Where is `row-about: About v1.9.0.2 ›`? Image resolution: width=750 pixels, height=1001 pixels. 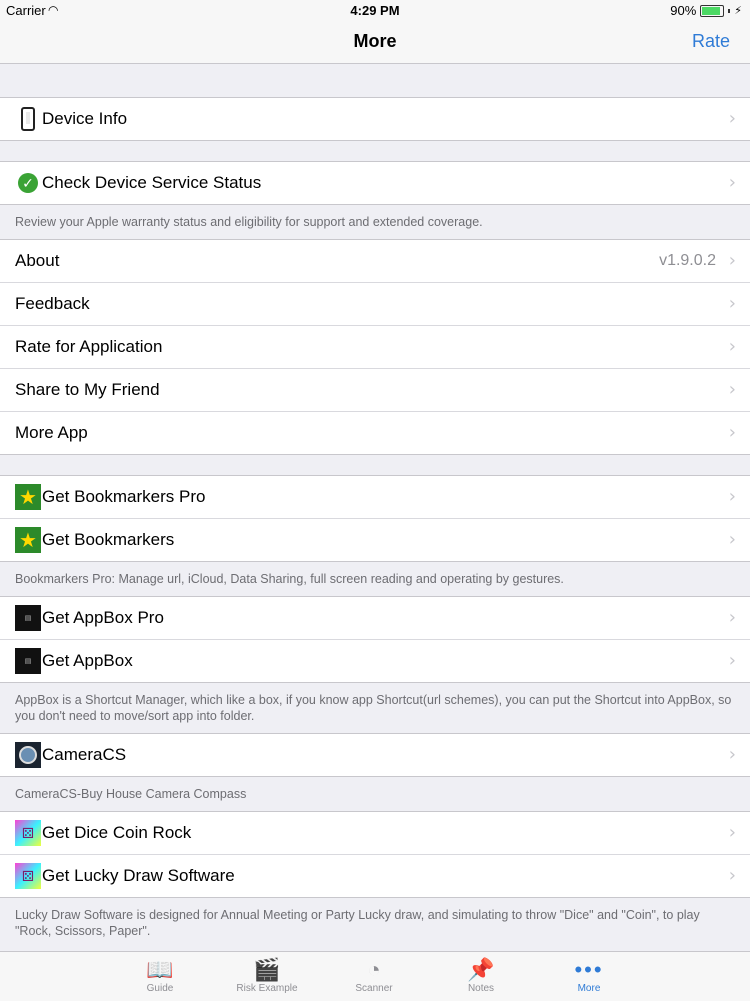 row-about: About v1.9.0.2 › is located at coordinates (375, 261).